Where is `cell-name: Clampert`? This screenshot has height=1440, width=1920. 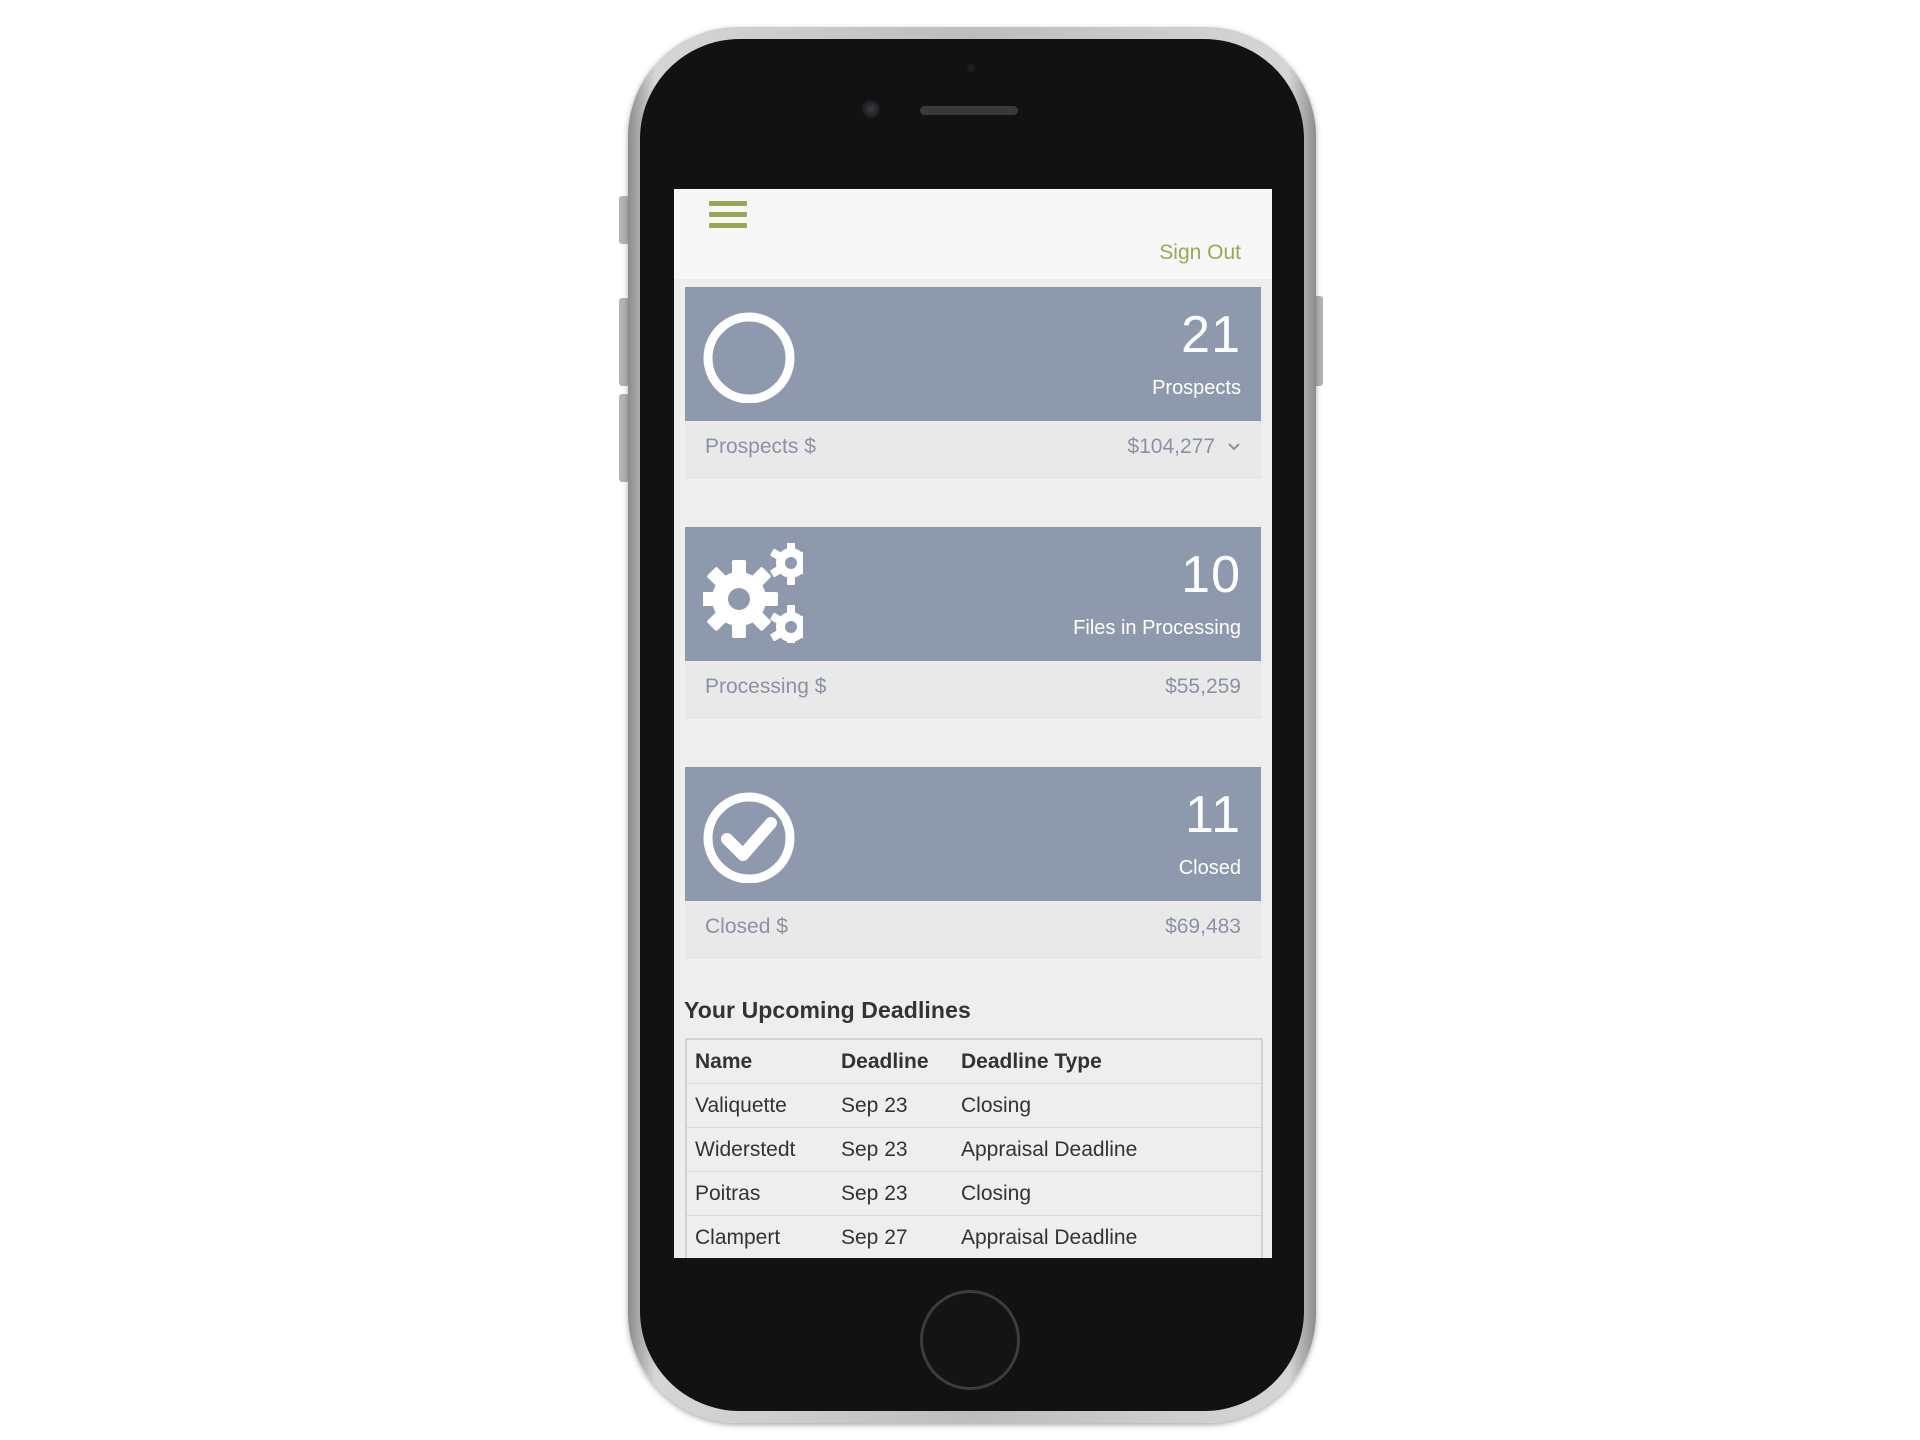 cell-name: Clampert is located at coordinates (760, 1236).